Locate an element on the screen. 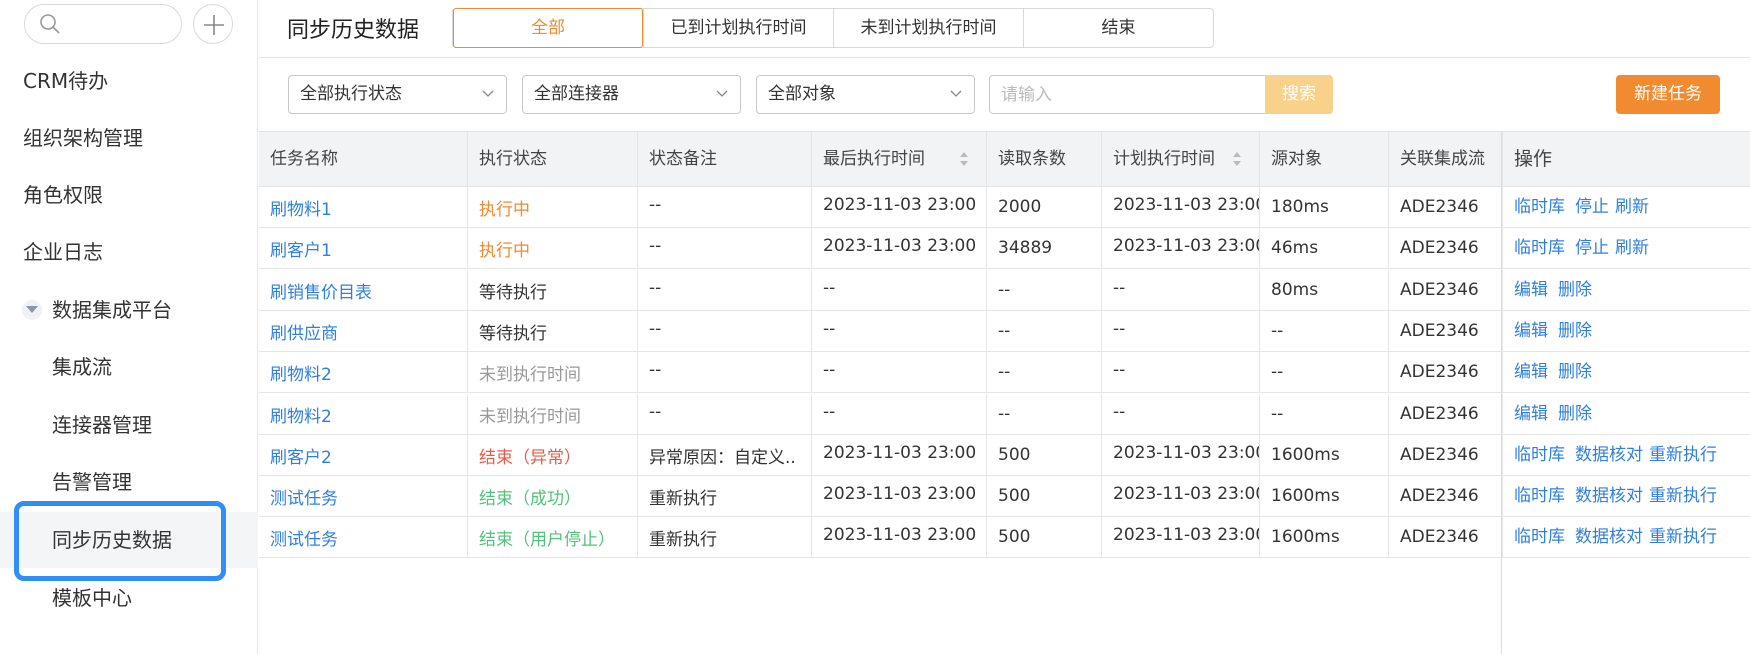 This screenshot has height=654, width=1750. search-button: 搜索 is located at coordinates (1299, 94).